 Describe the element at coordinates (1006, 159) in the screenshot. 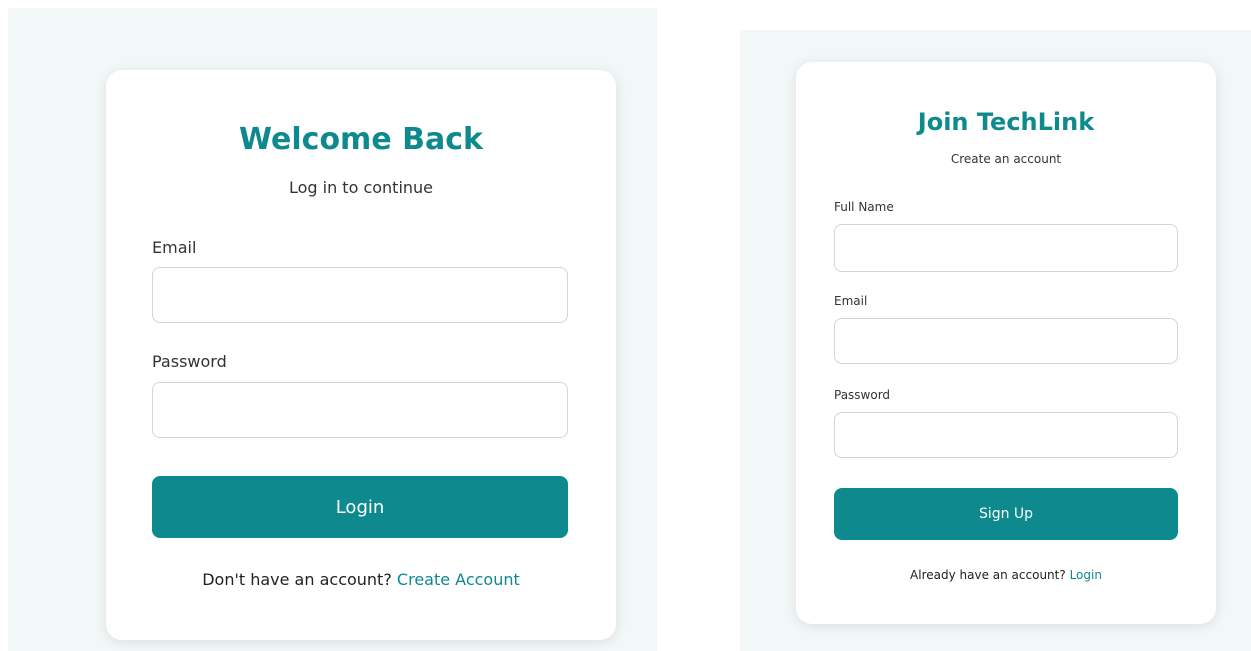

I see `signup-subtitle: Create an account` at that location.